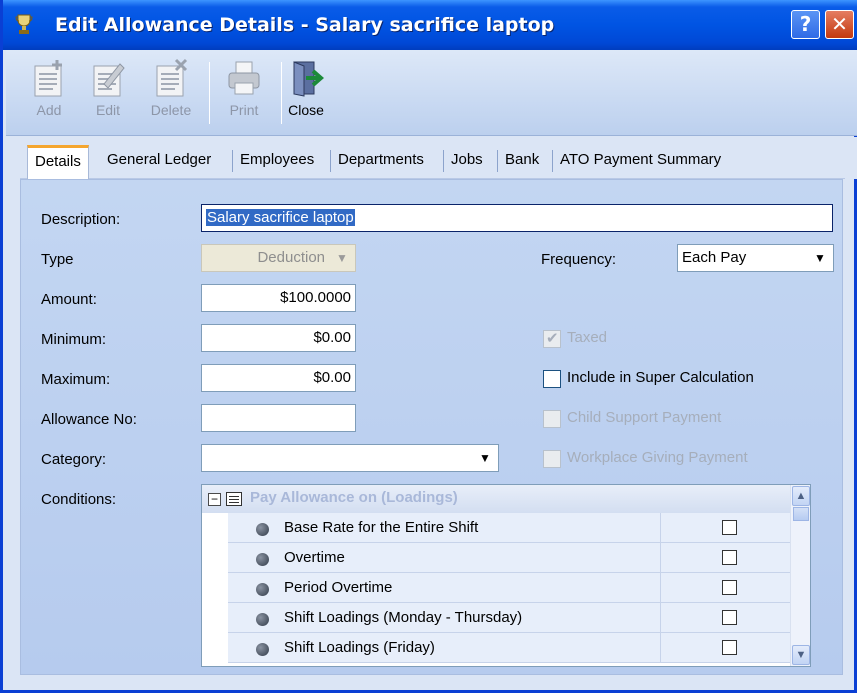 This screenshot has width=857, height=693. Describe the element at coordinates (278, 418) in the screenshot. I see `allowance-no-input` at that location.